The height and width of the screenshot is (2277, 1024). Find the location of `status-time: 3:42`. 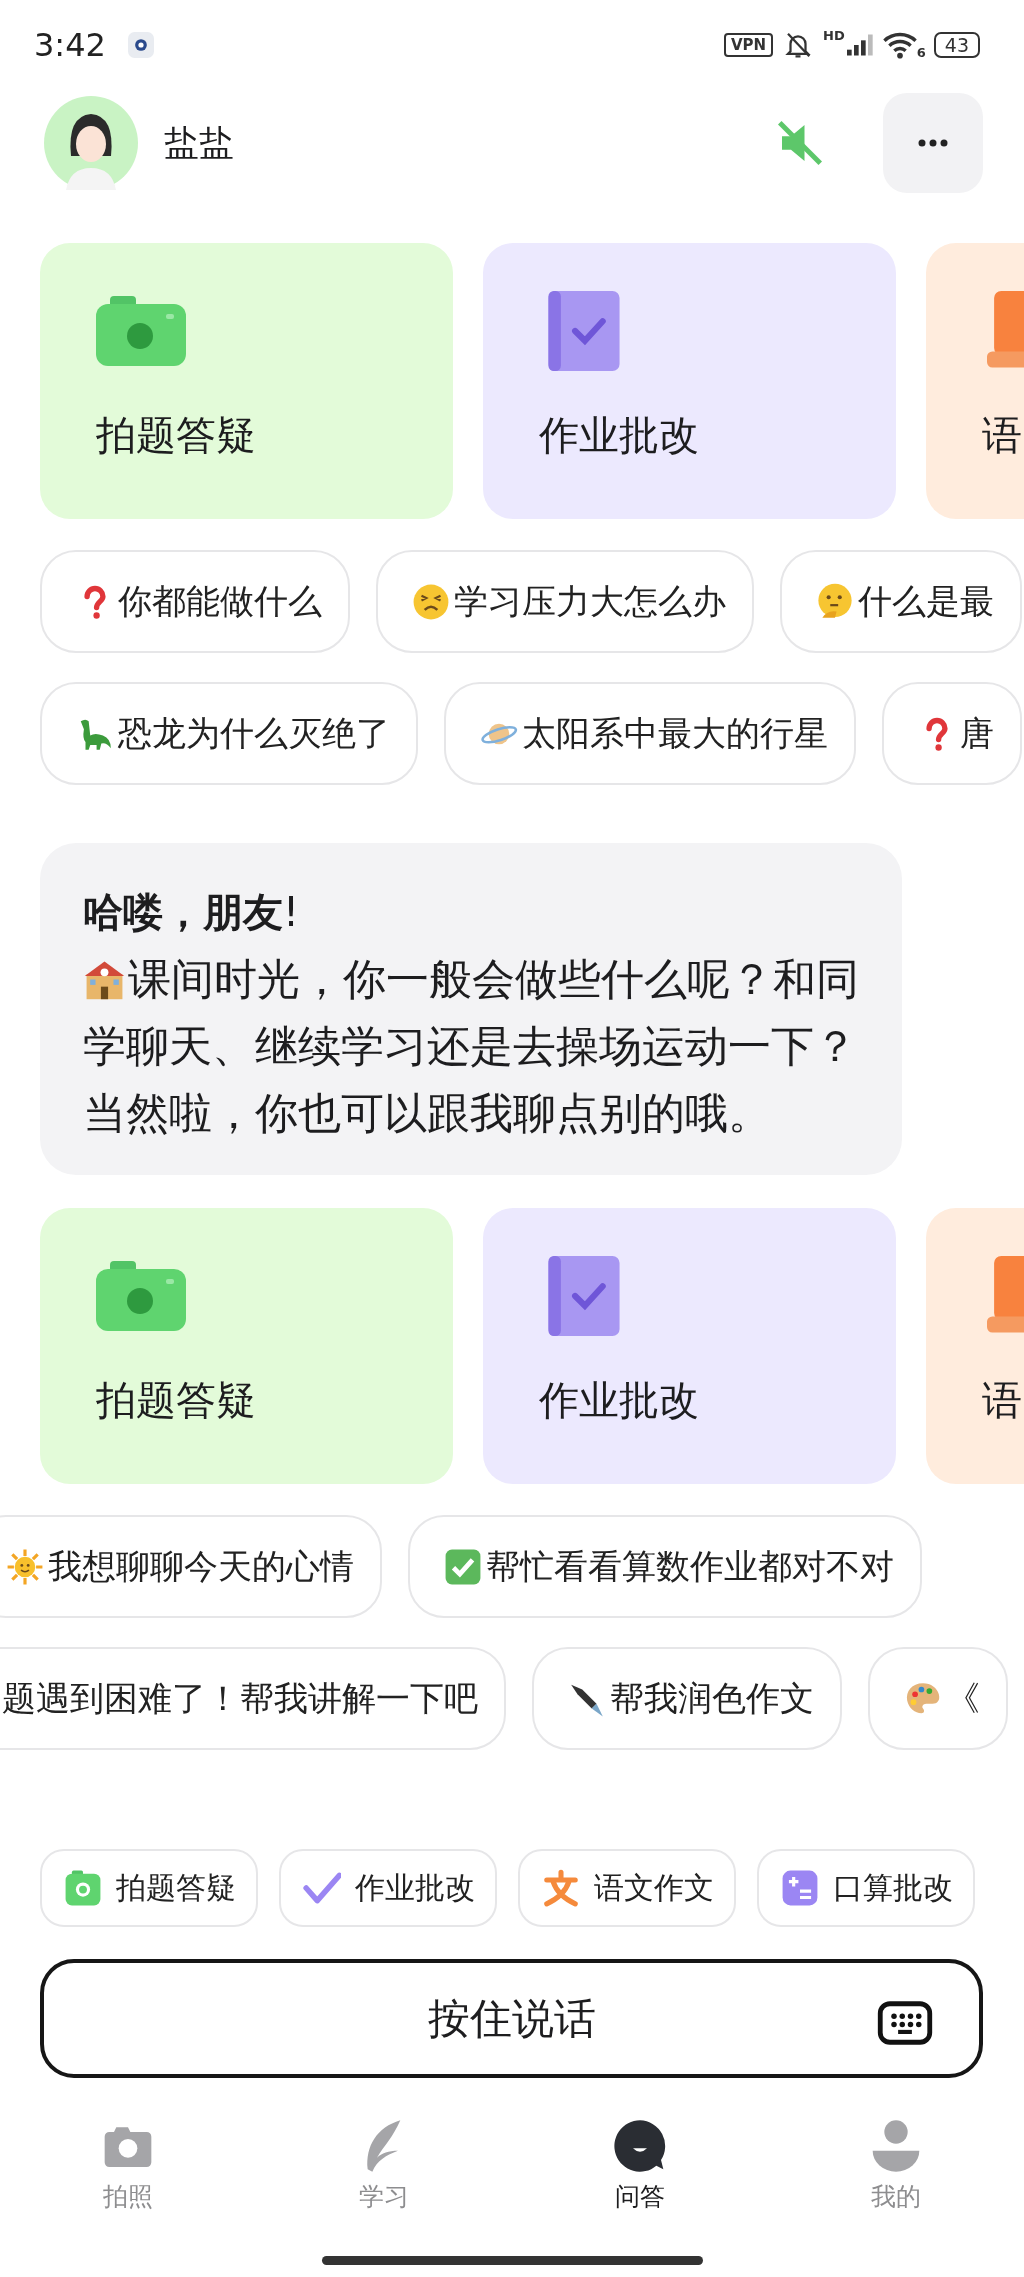

status-time: 3:42 is located at coordinates (70, 45).